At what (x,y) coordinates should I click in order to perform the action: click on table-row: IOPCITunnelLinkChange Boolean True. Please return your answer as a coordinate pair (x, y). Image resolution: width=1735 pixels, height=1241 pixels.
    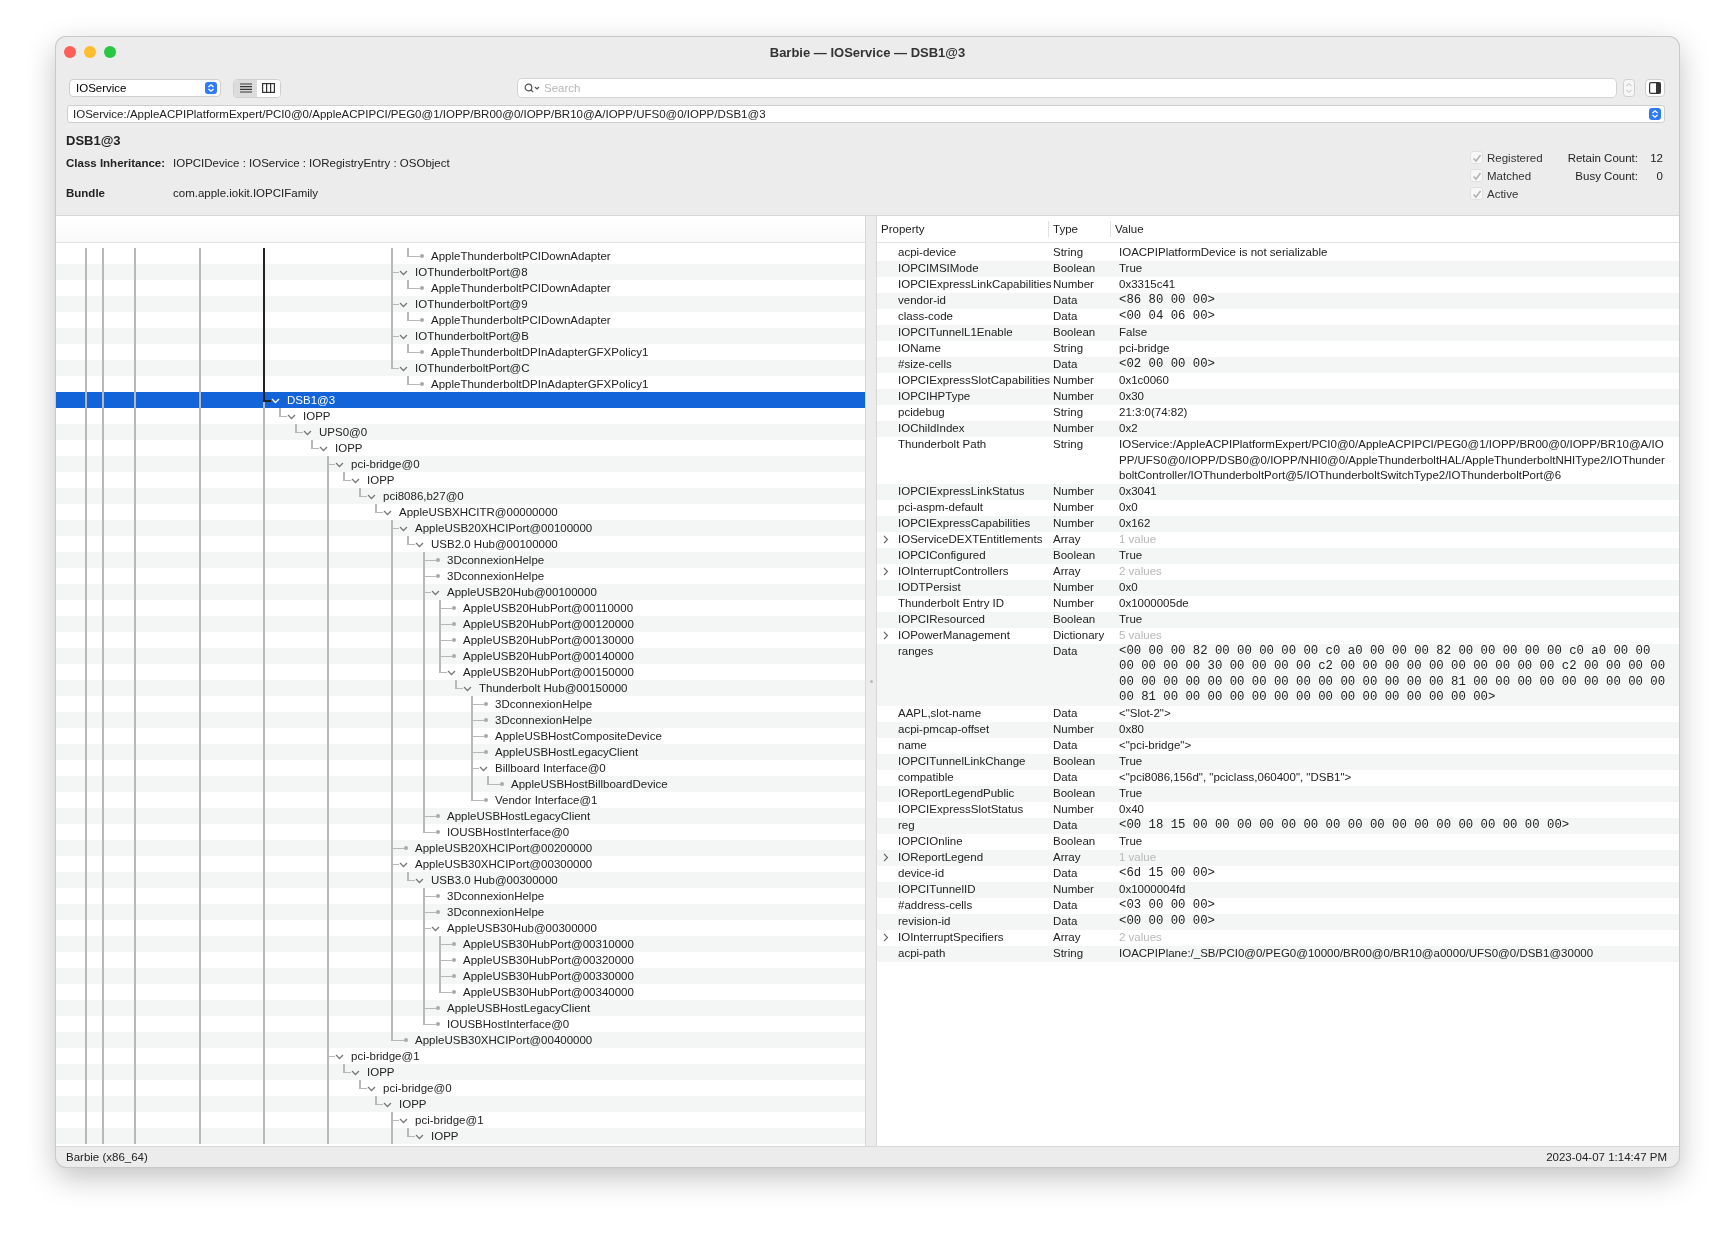
    Looking at the image, I should click on (1278, 761).